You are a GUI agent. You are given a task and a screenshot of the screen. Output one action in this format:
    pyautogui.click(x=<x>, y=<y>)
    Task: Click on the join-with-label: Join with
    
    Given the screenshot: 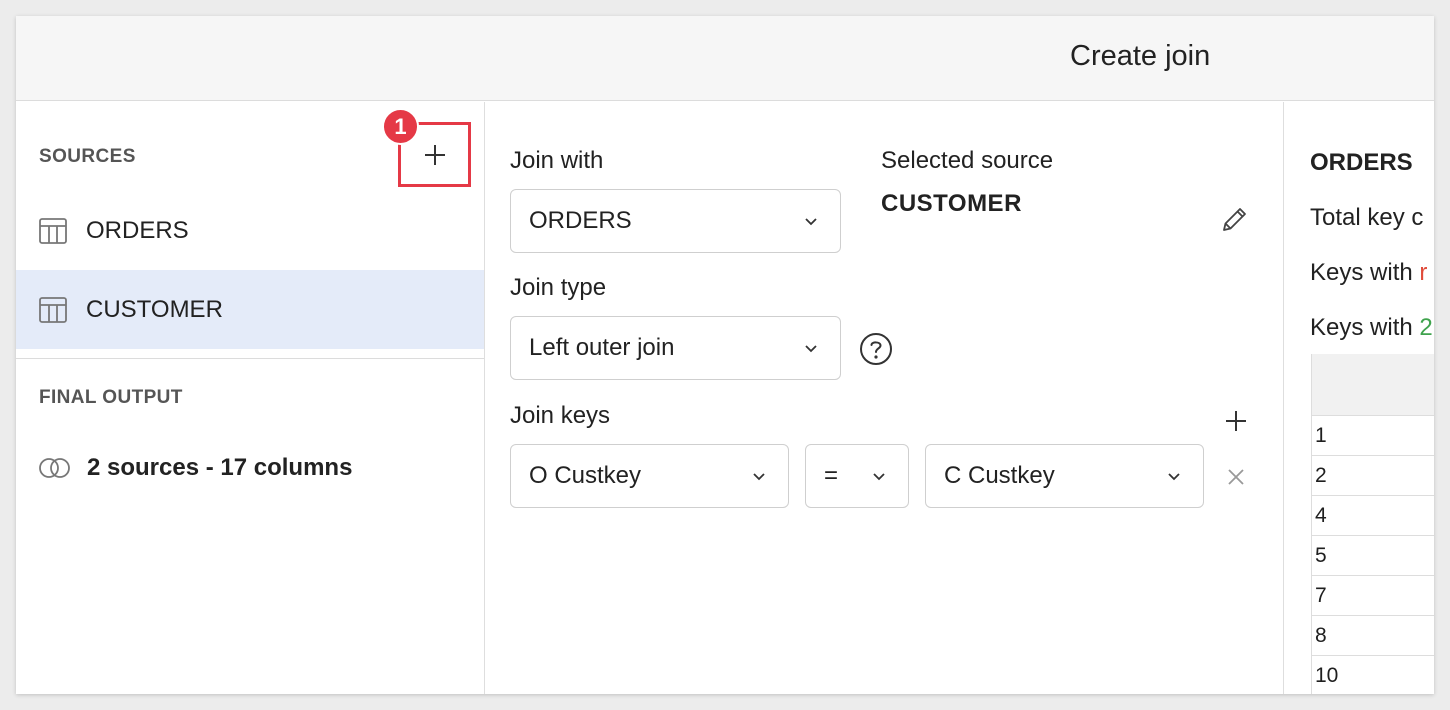 What is the action you would take?
    pyautogui.click(x=557, y=160)
    